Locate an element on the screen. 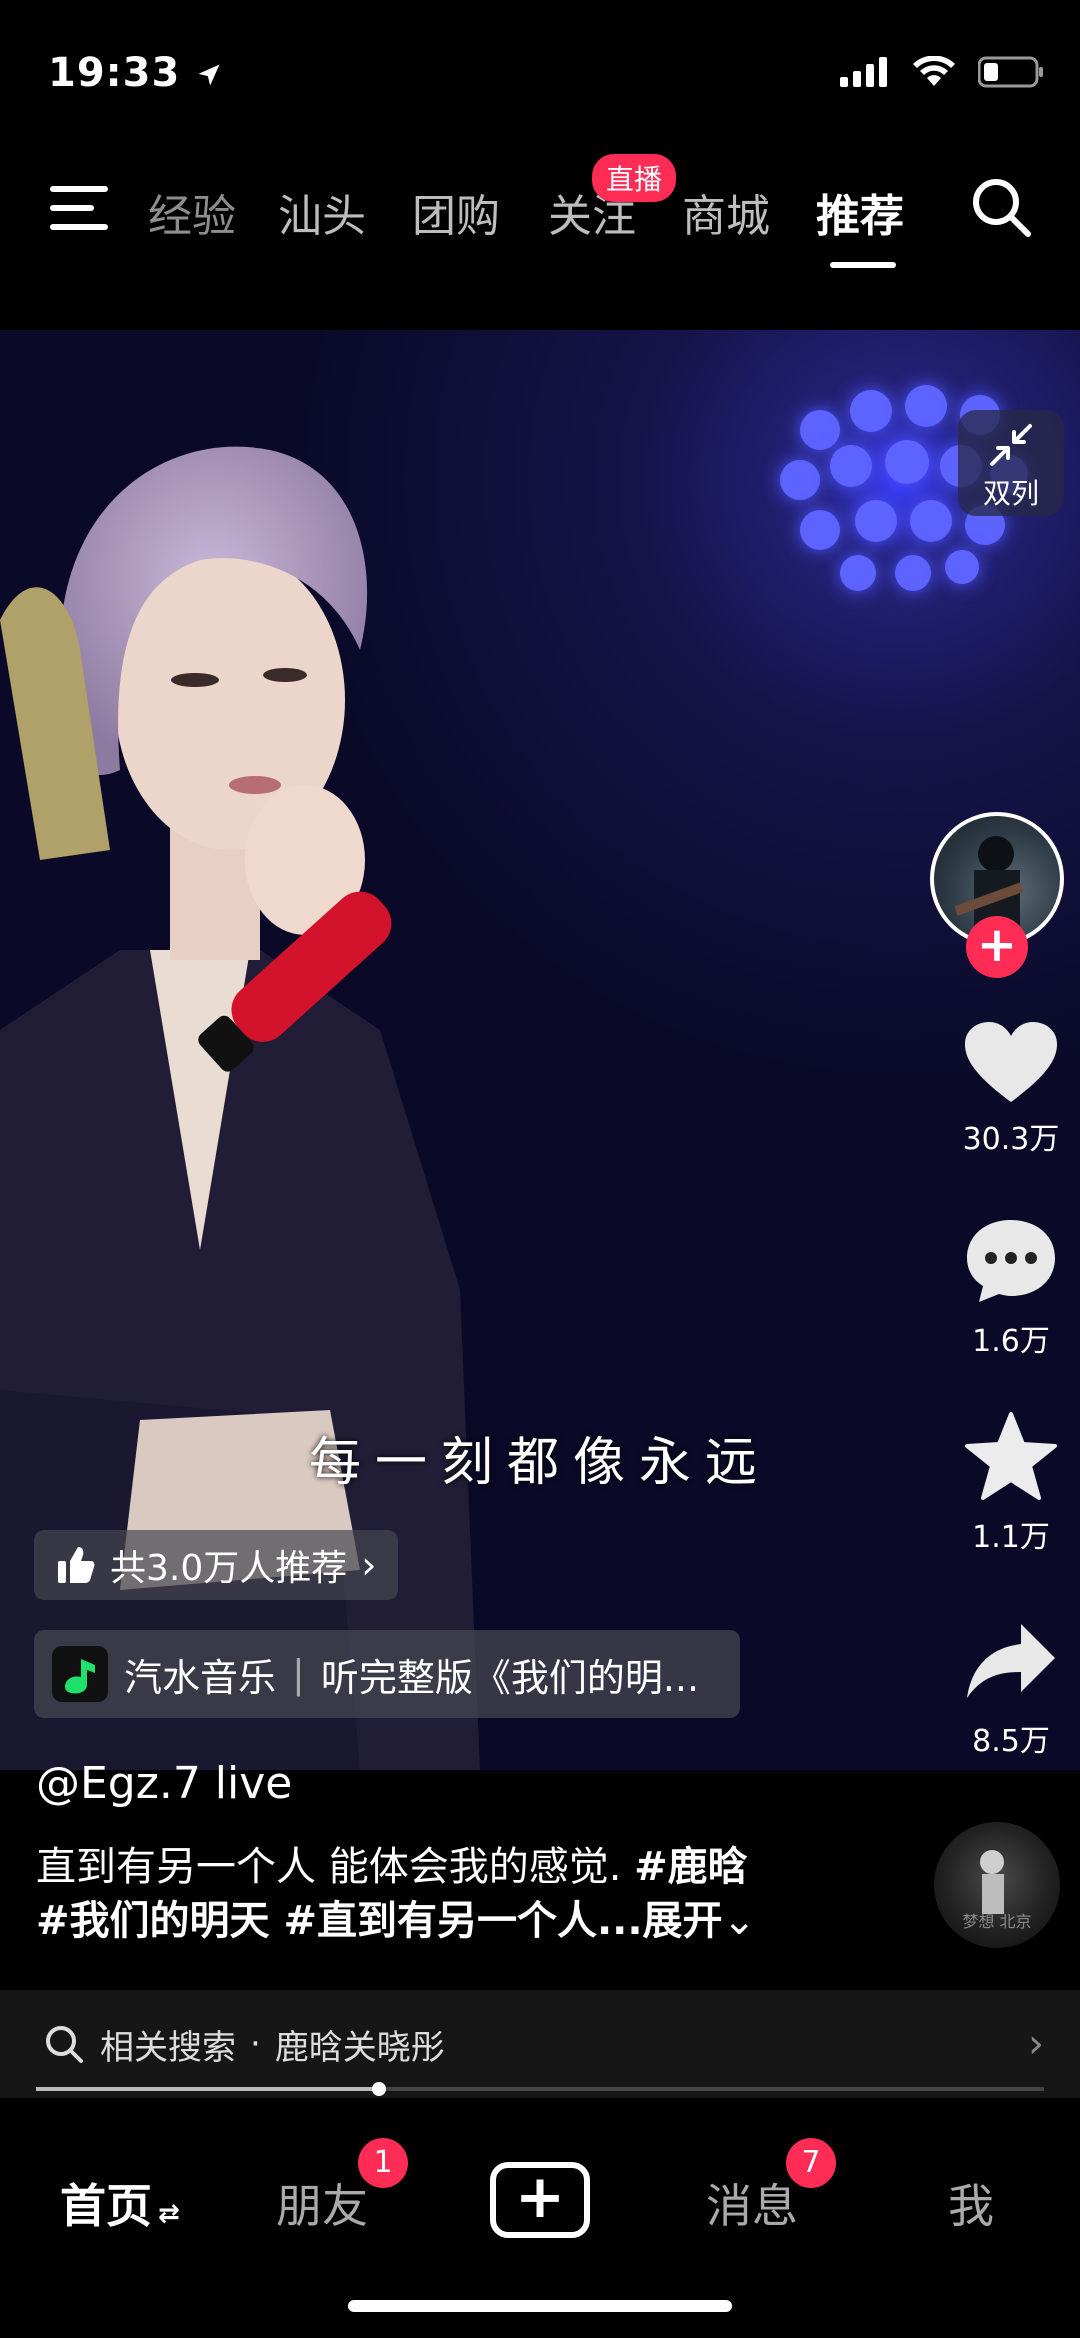 This screenshot has height=2338, width=1080. create-post-button: + is located at coordinates (540, 2200).